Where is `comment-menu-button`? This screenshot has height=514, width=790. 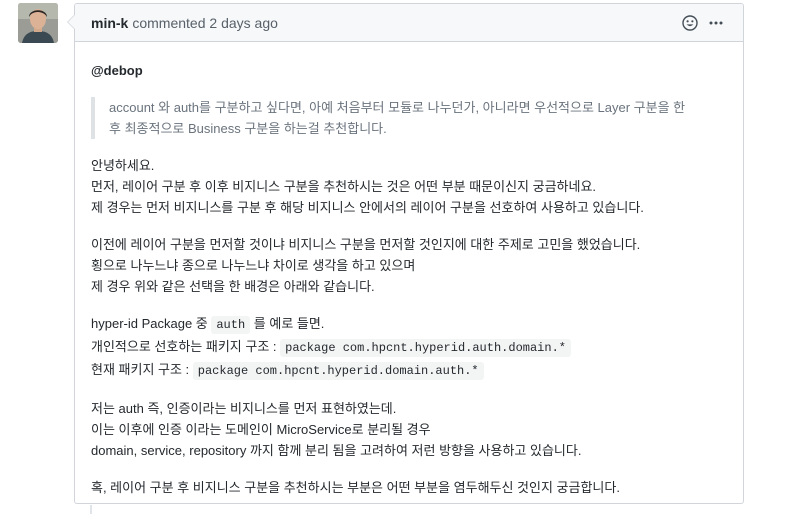
comment-menu-button is located at coordinates (716, 23).